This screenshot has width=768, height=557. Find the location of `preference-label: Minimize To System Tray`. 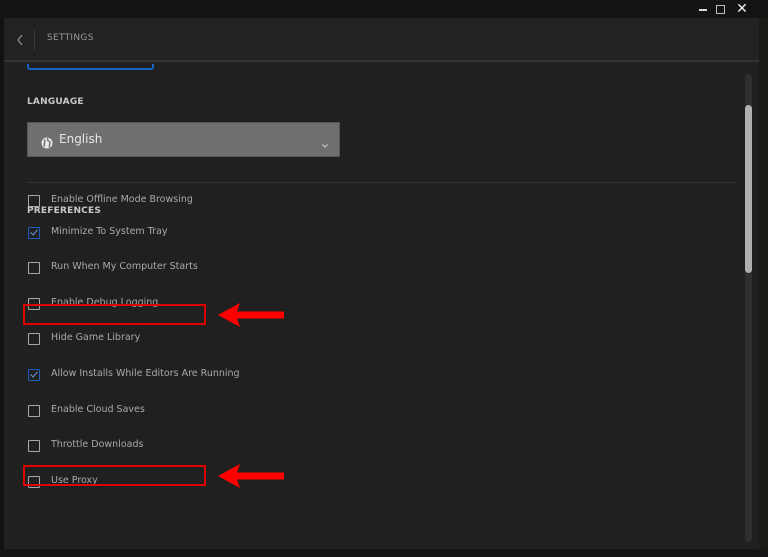

preference-label: Minimize To System Tray is located at coordinates (109, 231).